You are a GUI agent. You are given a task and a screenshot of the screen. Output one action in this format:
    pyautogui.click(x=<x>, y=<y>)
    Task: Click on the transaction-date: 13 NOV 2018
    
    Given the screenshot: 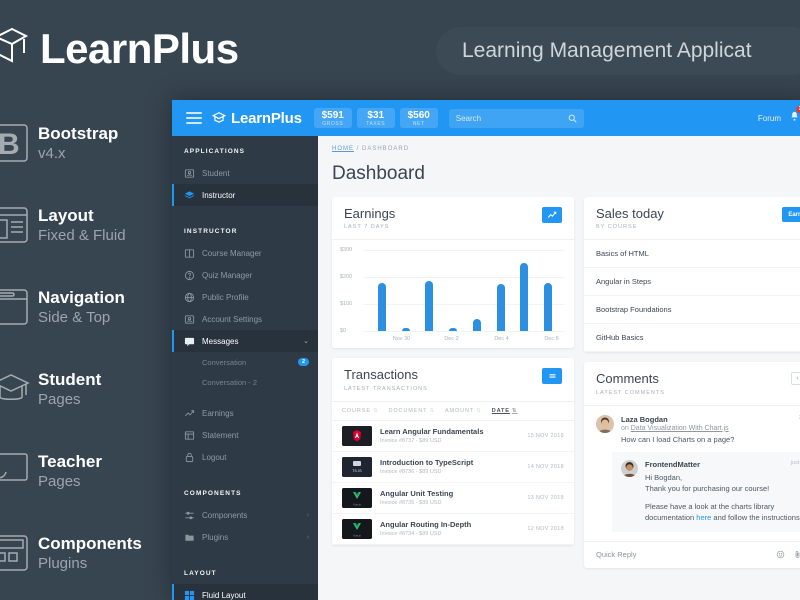 What is the action you would take?
    pyautogui.click(x=545, y=497)
    